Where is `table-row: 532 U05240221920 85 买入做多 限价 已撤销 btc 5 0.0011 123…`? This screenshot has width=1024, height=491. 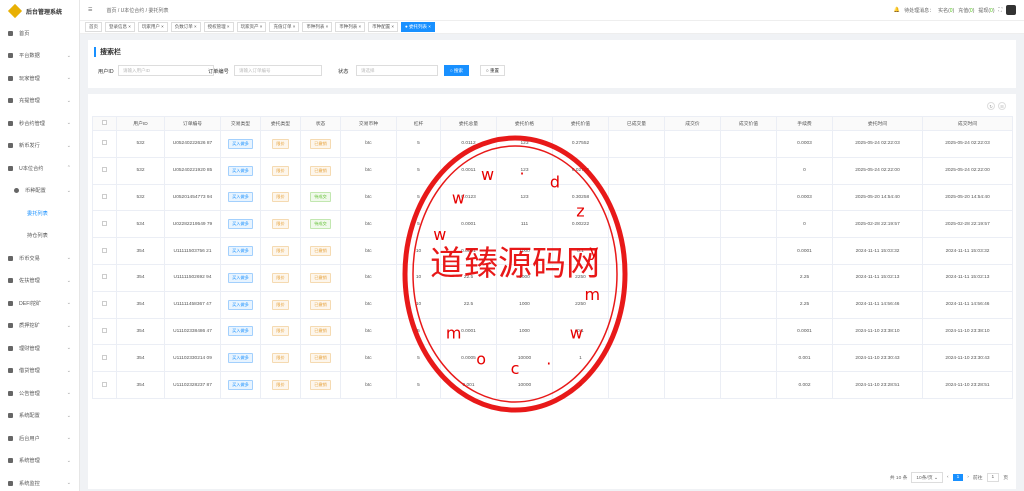 table-row: 532 U05240221920 85 买入做多 限价 已撤销 btc 5 0.0011 123… is located at coordinates (552, 170).